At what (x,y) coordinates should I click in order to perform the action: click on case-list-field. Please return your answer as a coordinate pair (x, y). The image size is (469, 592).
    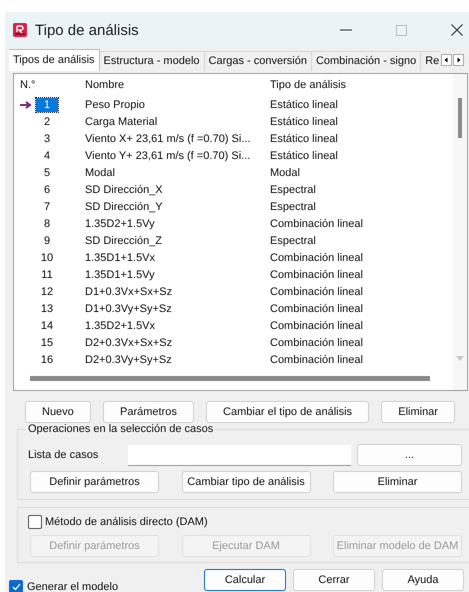
    Looking at the image, I should click on (240, 455).